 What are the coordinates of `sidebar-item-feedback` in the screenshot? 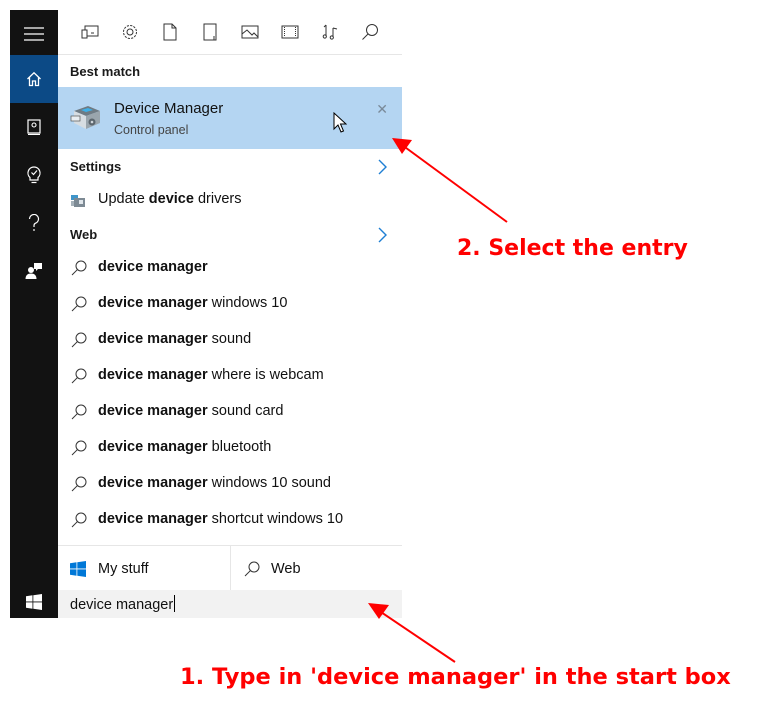 It's located at (34, 271).